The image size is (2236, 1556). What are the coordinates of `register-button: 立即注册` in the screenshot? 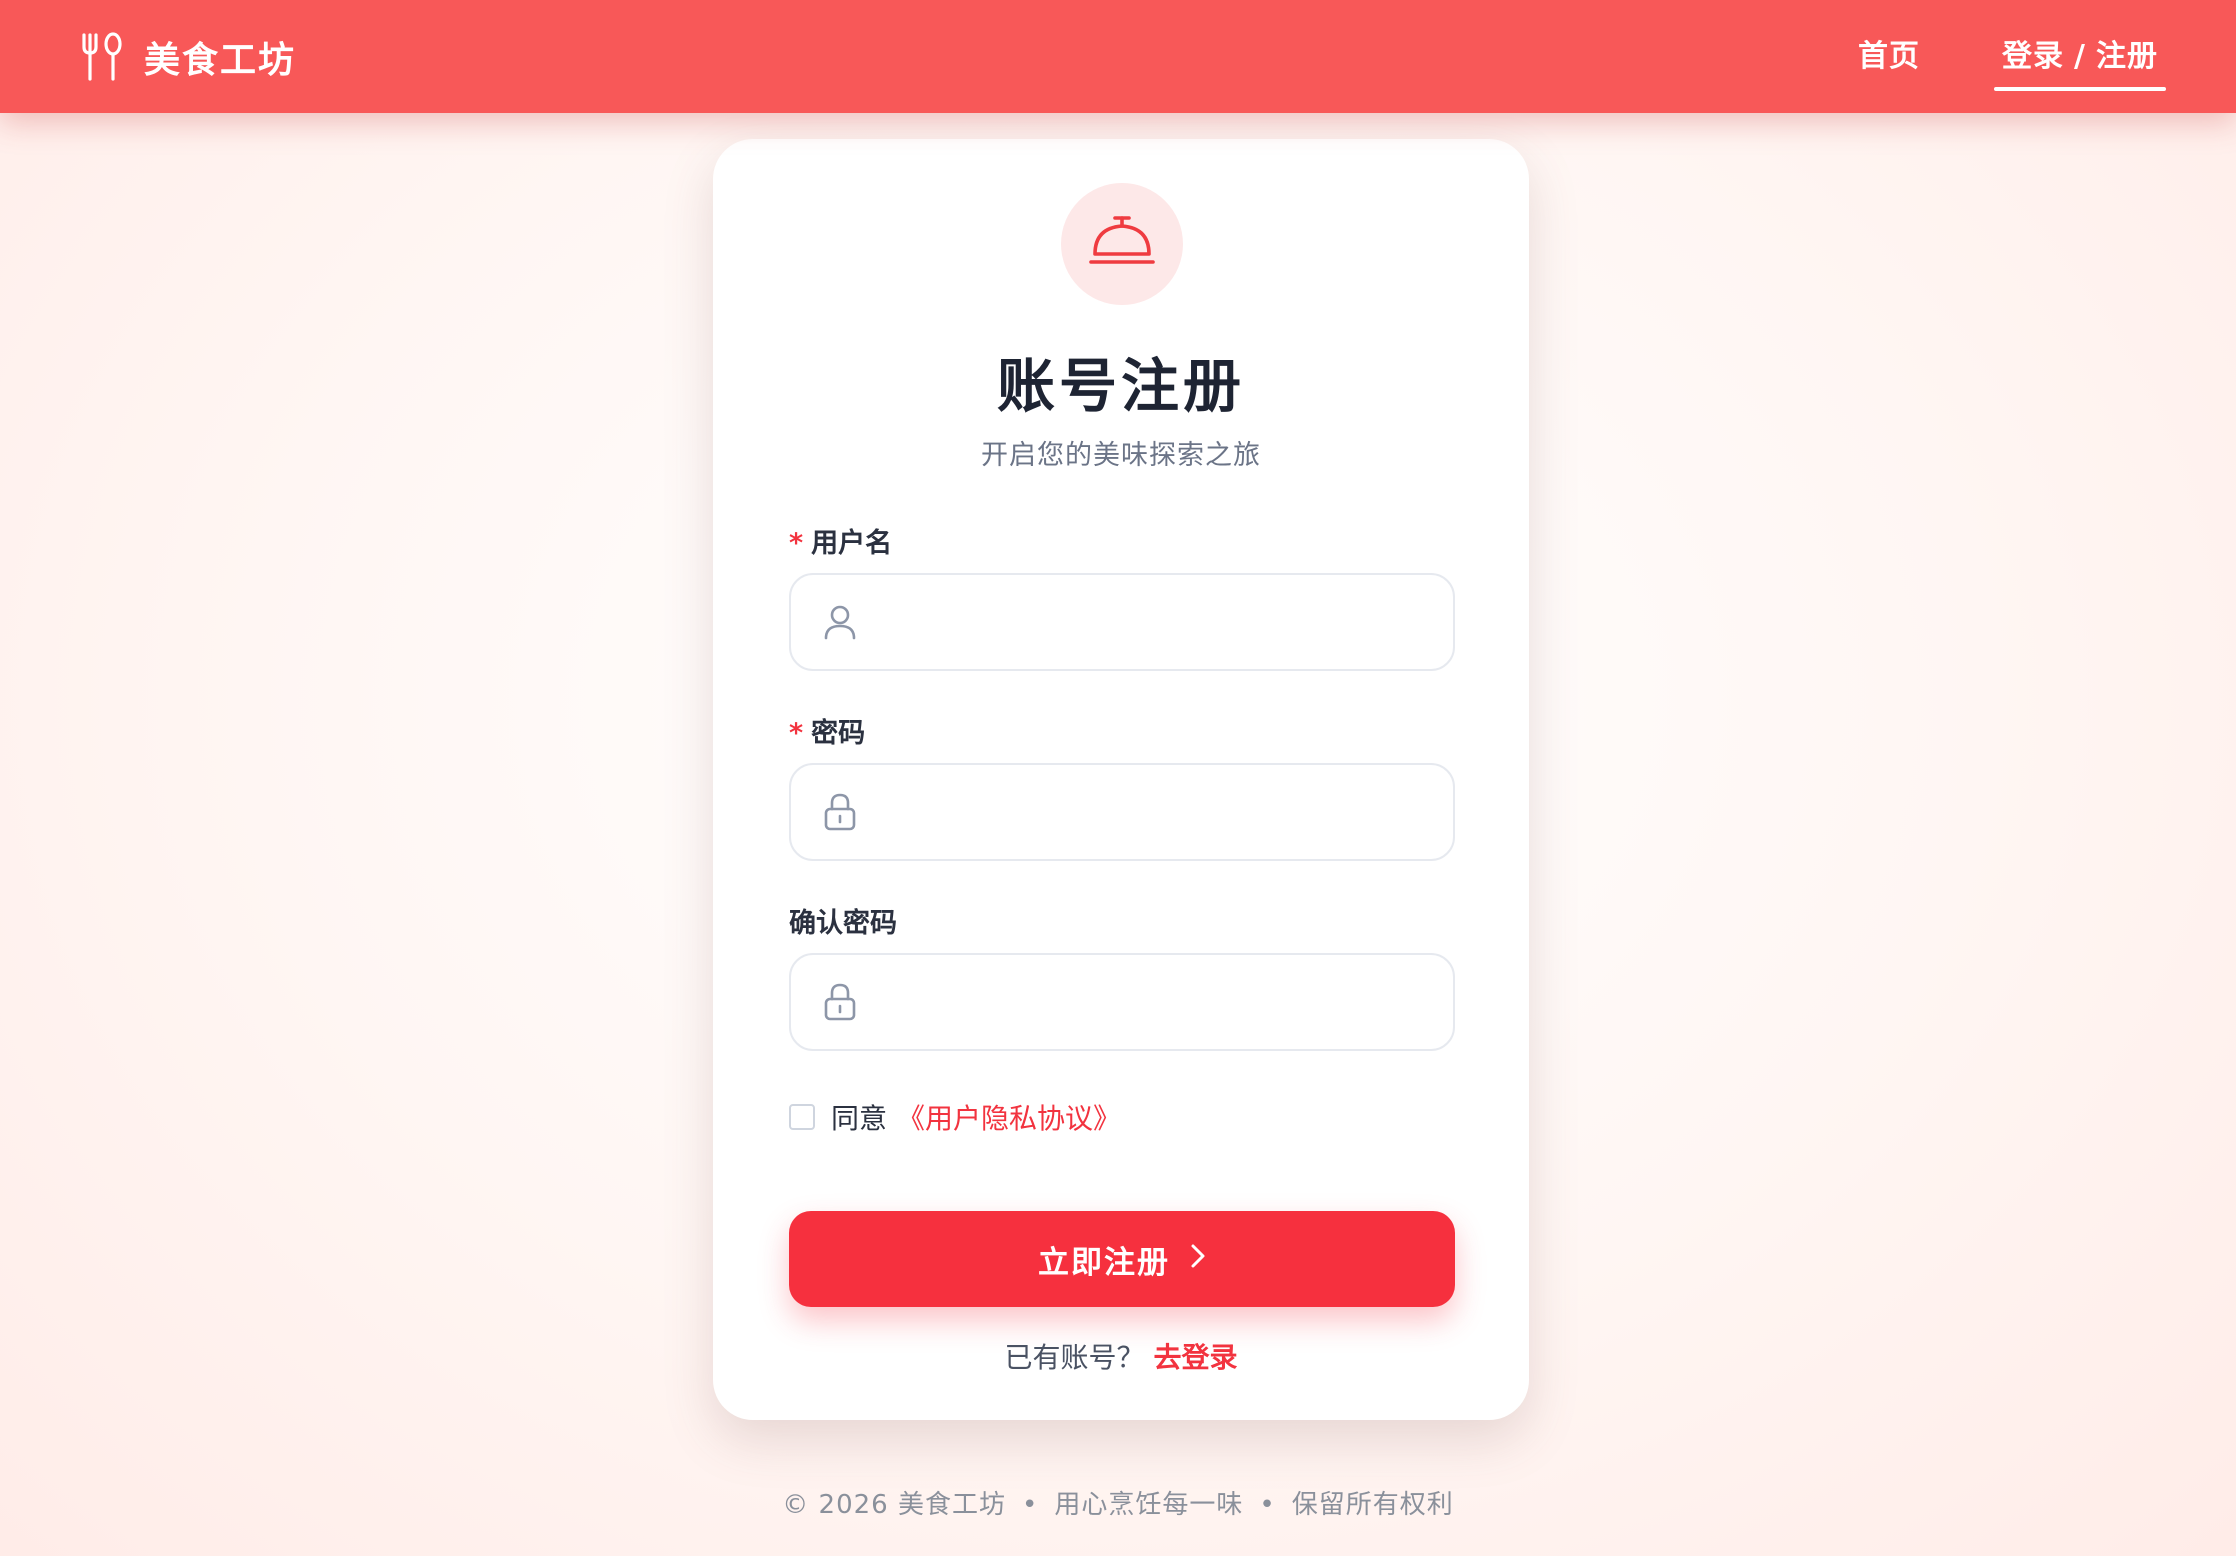 It's located at (1122, 1259).